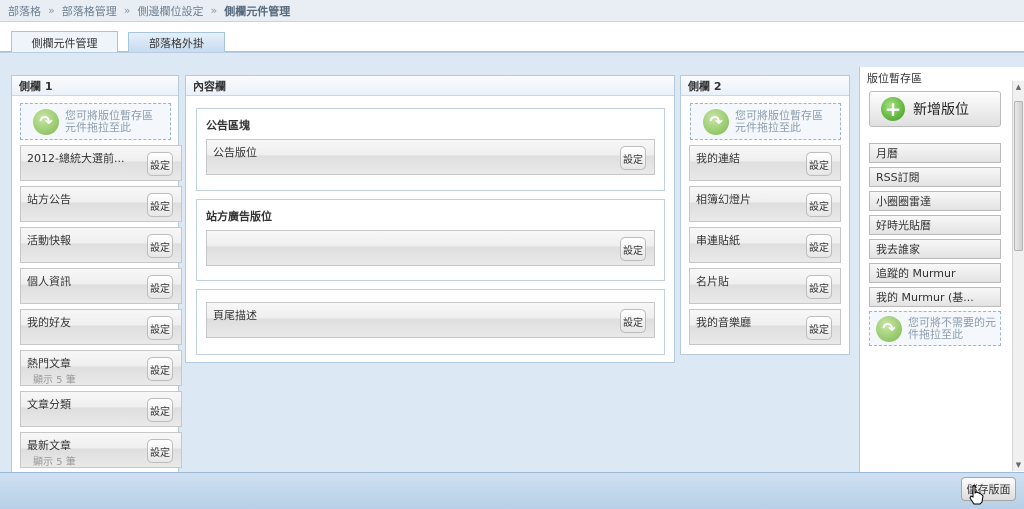  Describe the element at coordinates (24, 11) in the screenshot. I see `breadcrumb-blog: 部落格` at that location.